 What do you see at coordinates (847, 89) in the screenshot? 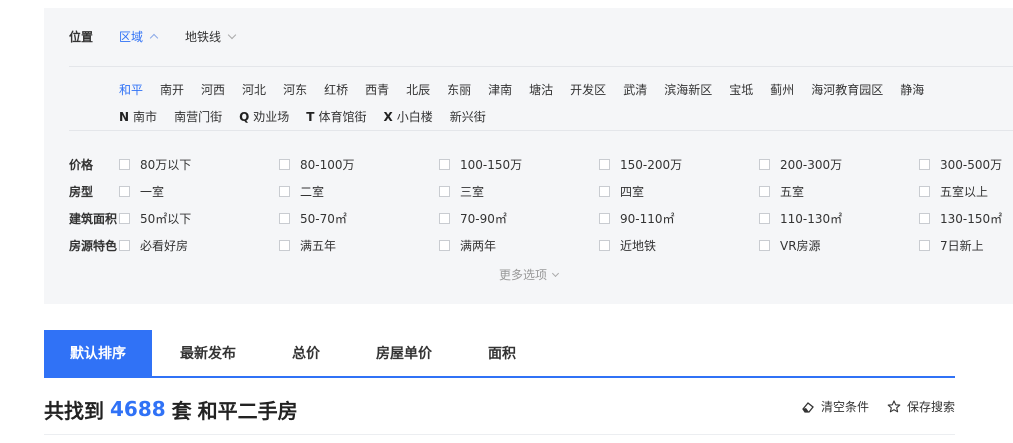
I see `district-item: 海河教育园区` at bounding box center [847, 89].